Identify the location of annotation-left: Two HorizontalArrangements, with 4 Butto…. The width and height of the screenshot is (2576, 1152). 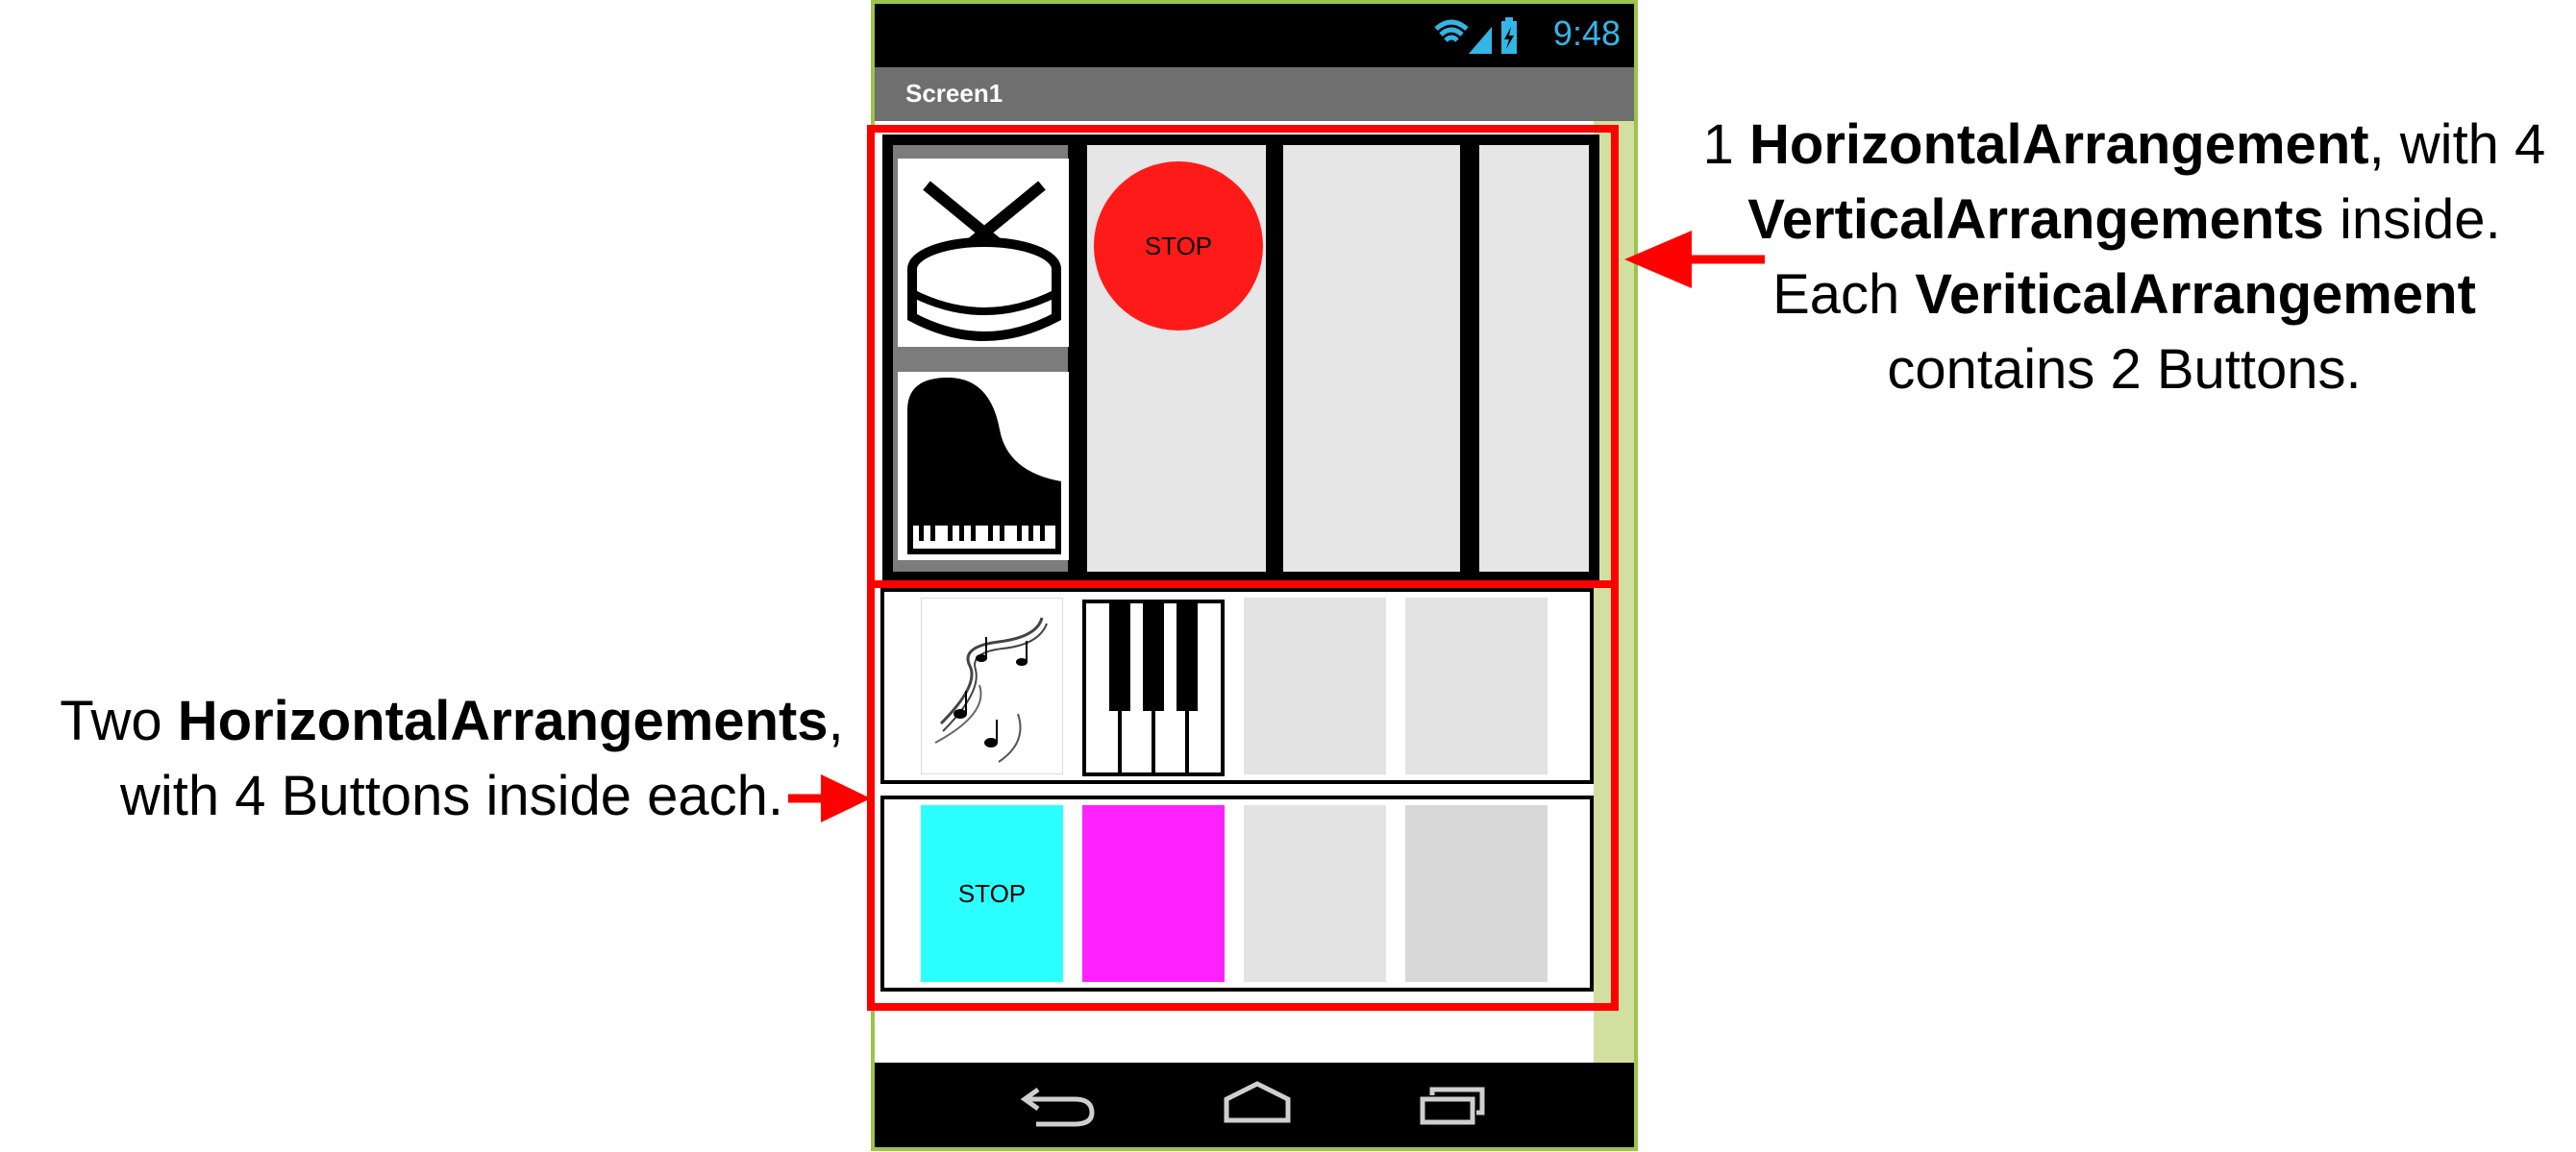
(452, 759).